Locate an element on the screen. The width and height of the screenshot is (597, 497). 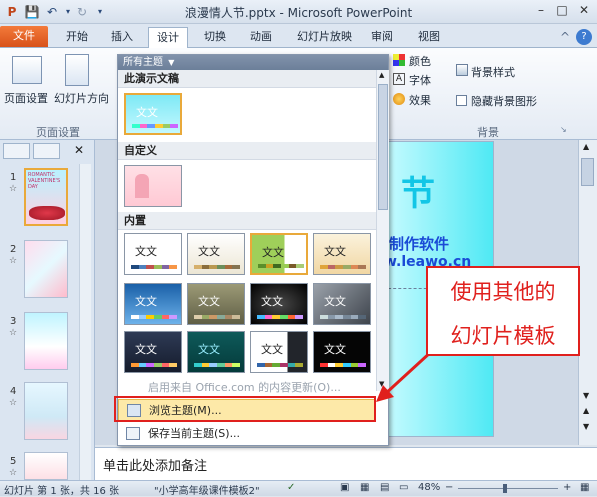
theme-5: 文文 is located at coordinates (153, 304).